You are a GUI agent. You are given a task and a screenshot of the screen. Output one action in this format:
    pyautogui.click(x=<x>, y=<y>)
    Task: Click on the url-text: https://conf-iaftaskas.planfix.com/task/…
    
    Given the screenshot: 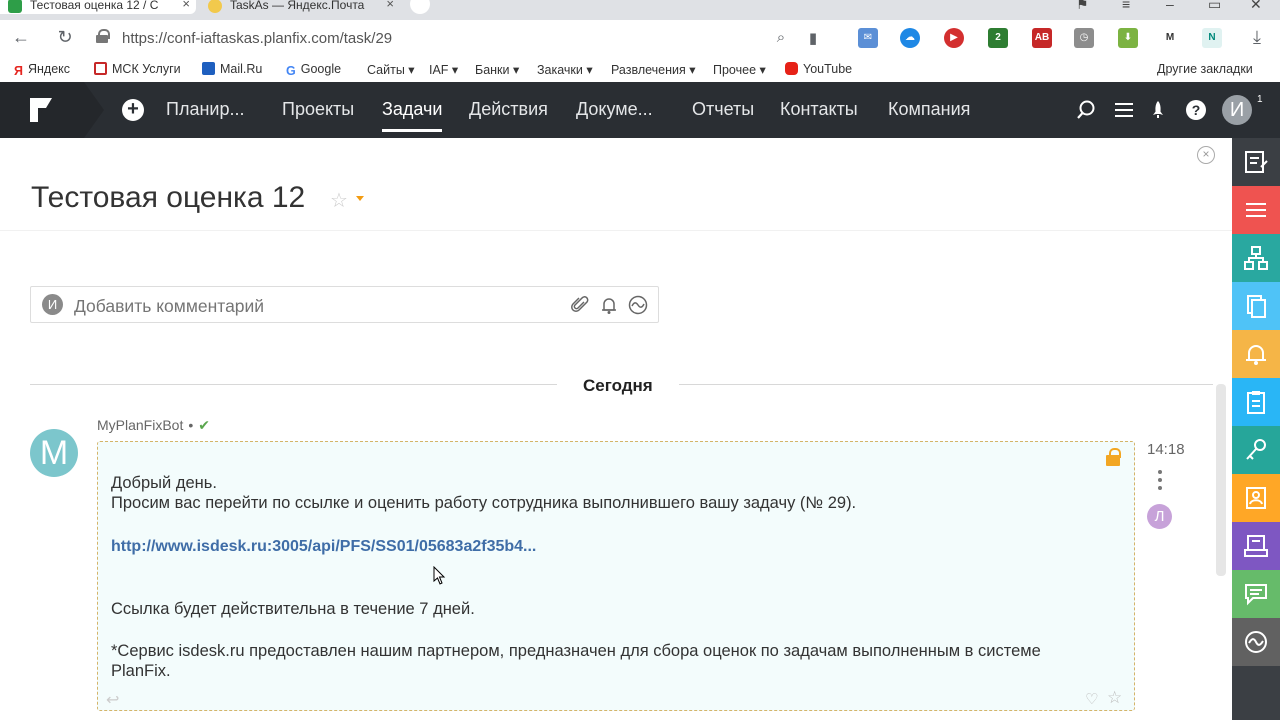 What is the action you would take?
    pyautogui.click(x=257, y=38)
    